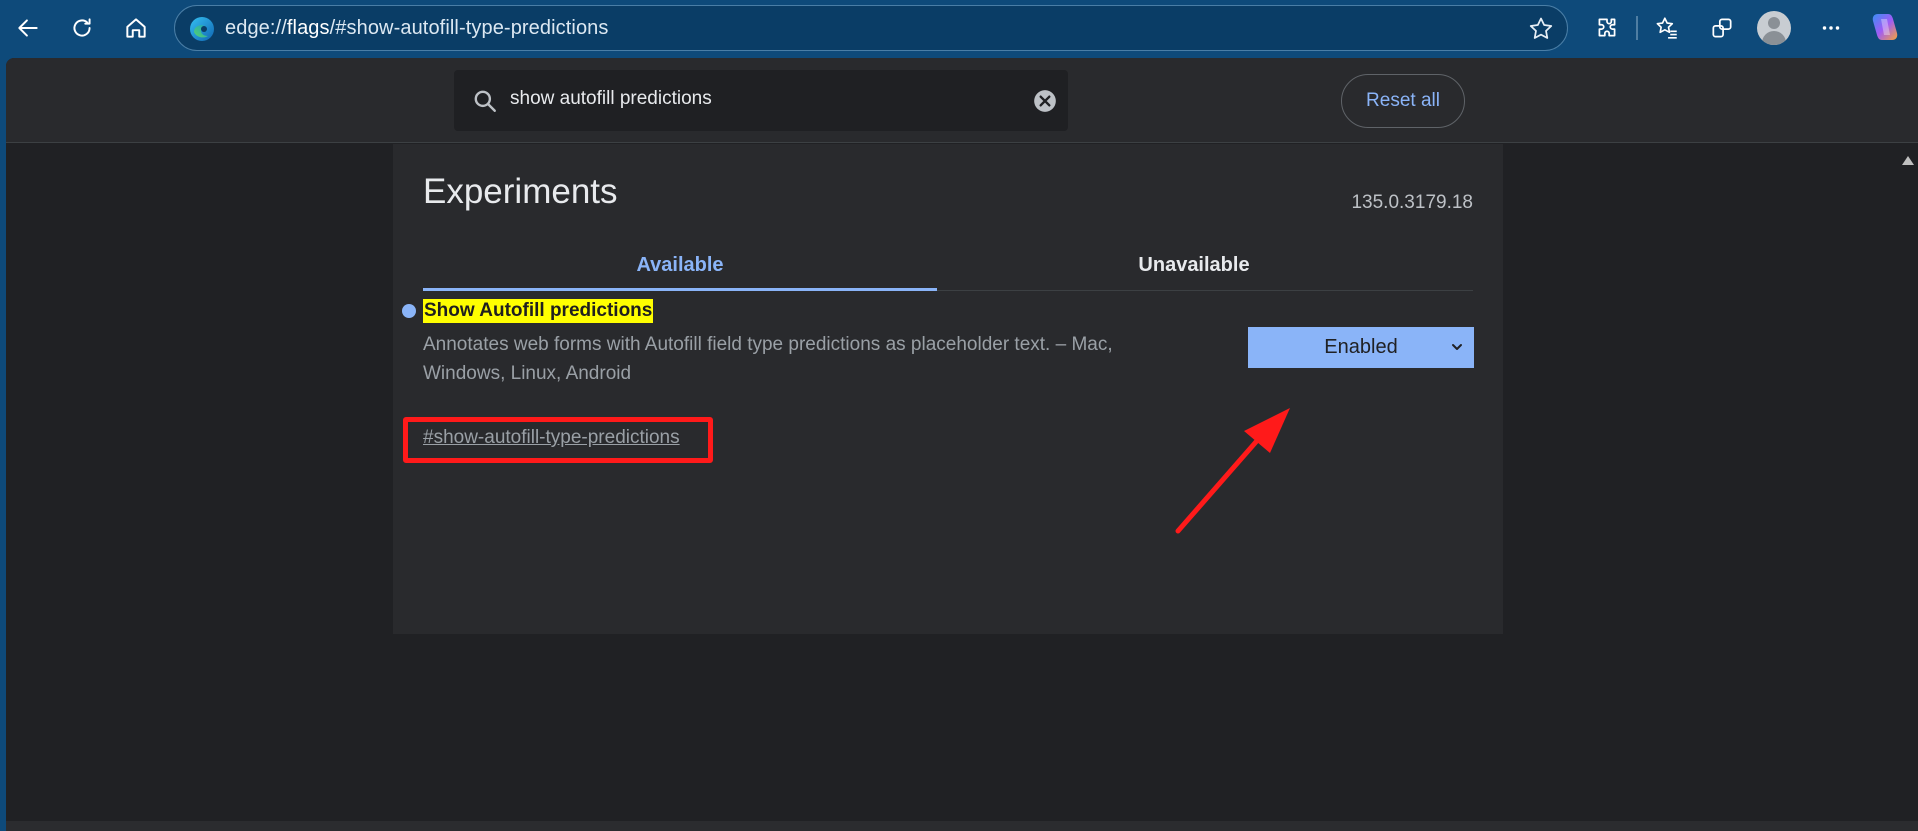  Describe the element at coordinates (761, 100) in the screenshot. I see `search-input: show autofill predictions` at that location.